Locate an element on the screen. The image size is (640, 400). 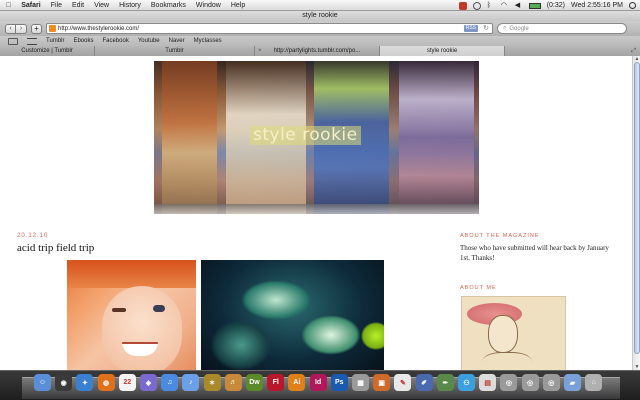
bookmarks-book-icon is located at coordinates (13, 41).